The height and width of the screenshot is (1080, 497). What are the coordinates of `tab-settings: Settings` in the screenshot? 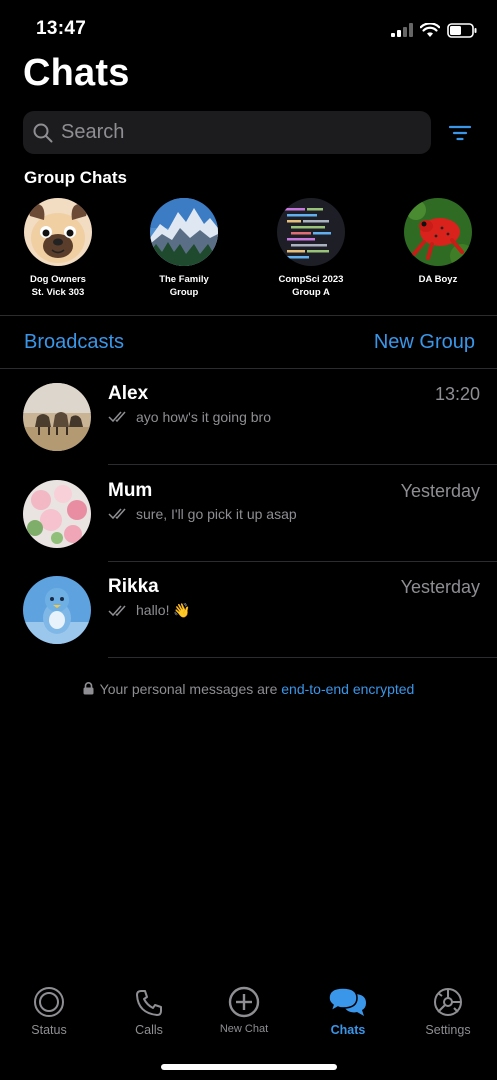 It's located at (448, 1009).